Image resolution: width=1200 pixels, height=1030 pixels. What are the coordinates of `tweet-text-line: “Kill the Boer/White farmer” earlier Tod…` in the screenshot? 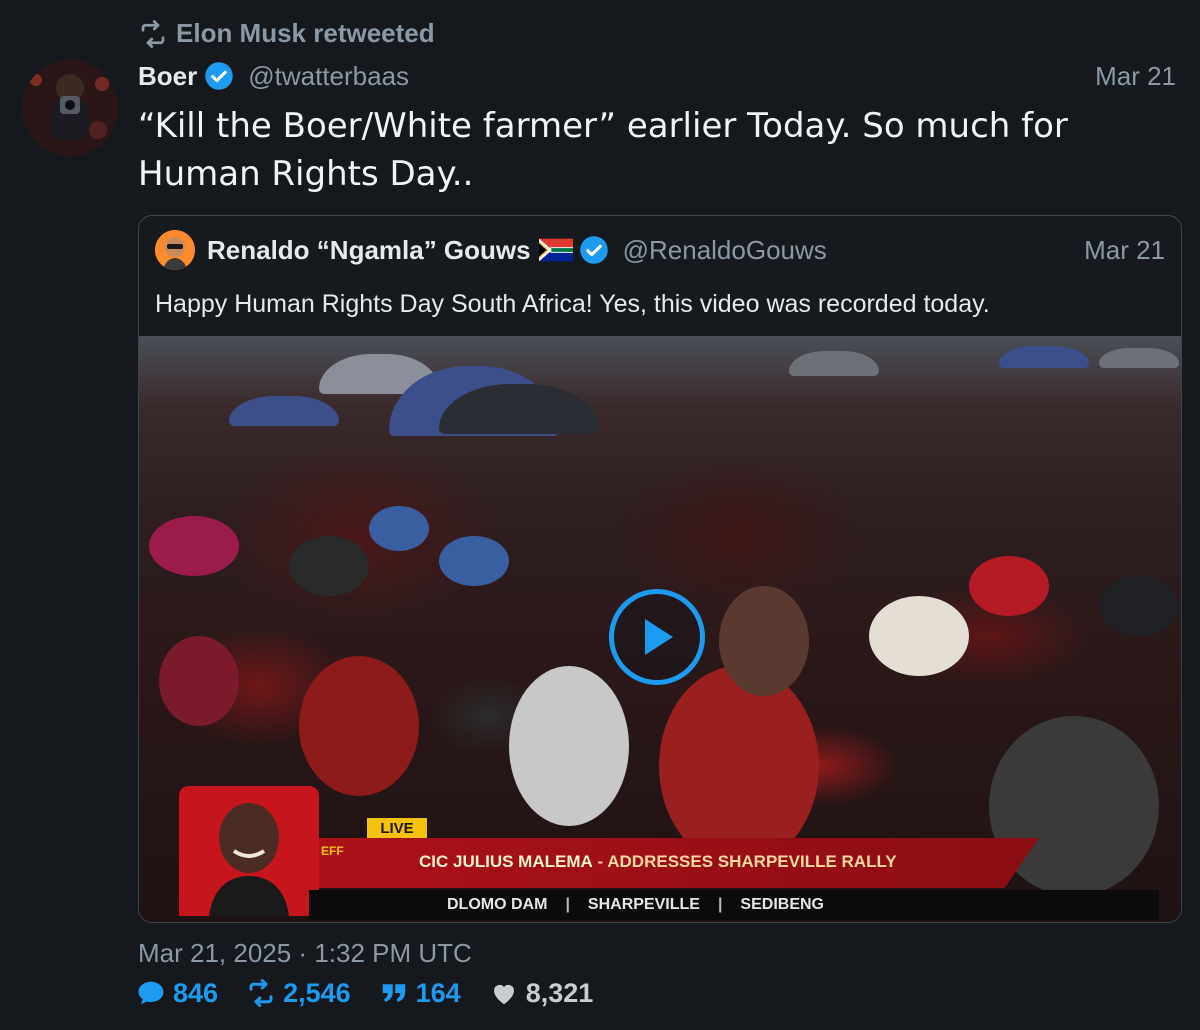 It's located at (603, 126).